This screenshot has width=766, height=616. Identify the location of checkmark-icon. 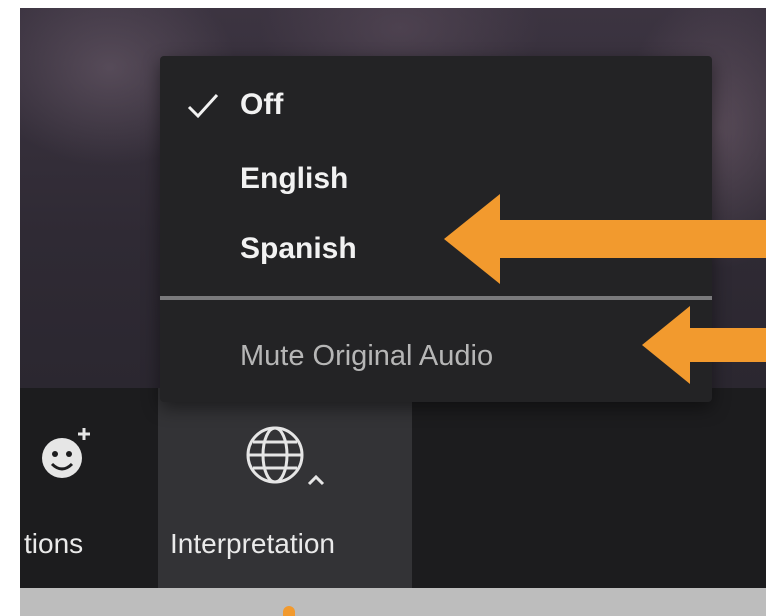
(203, 106).